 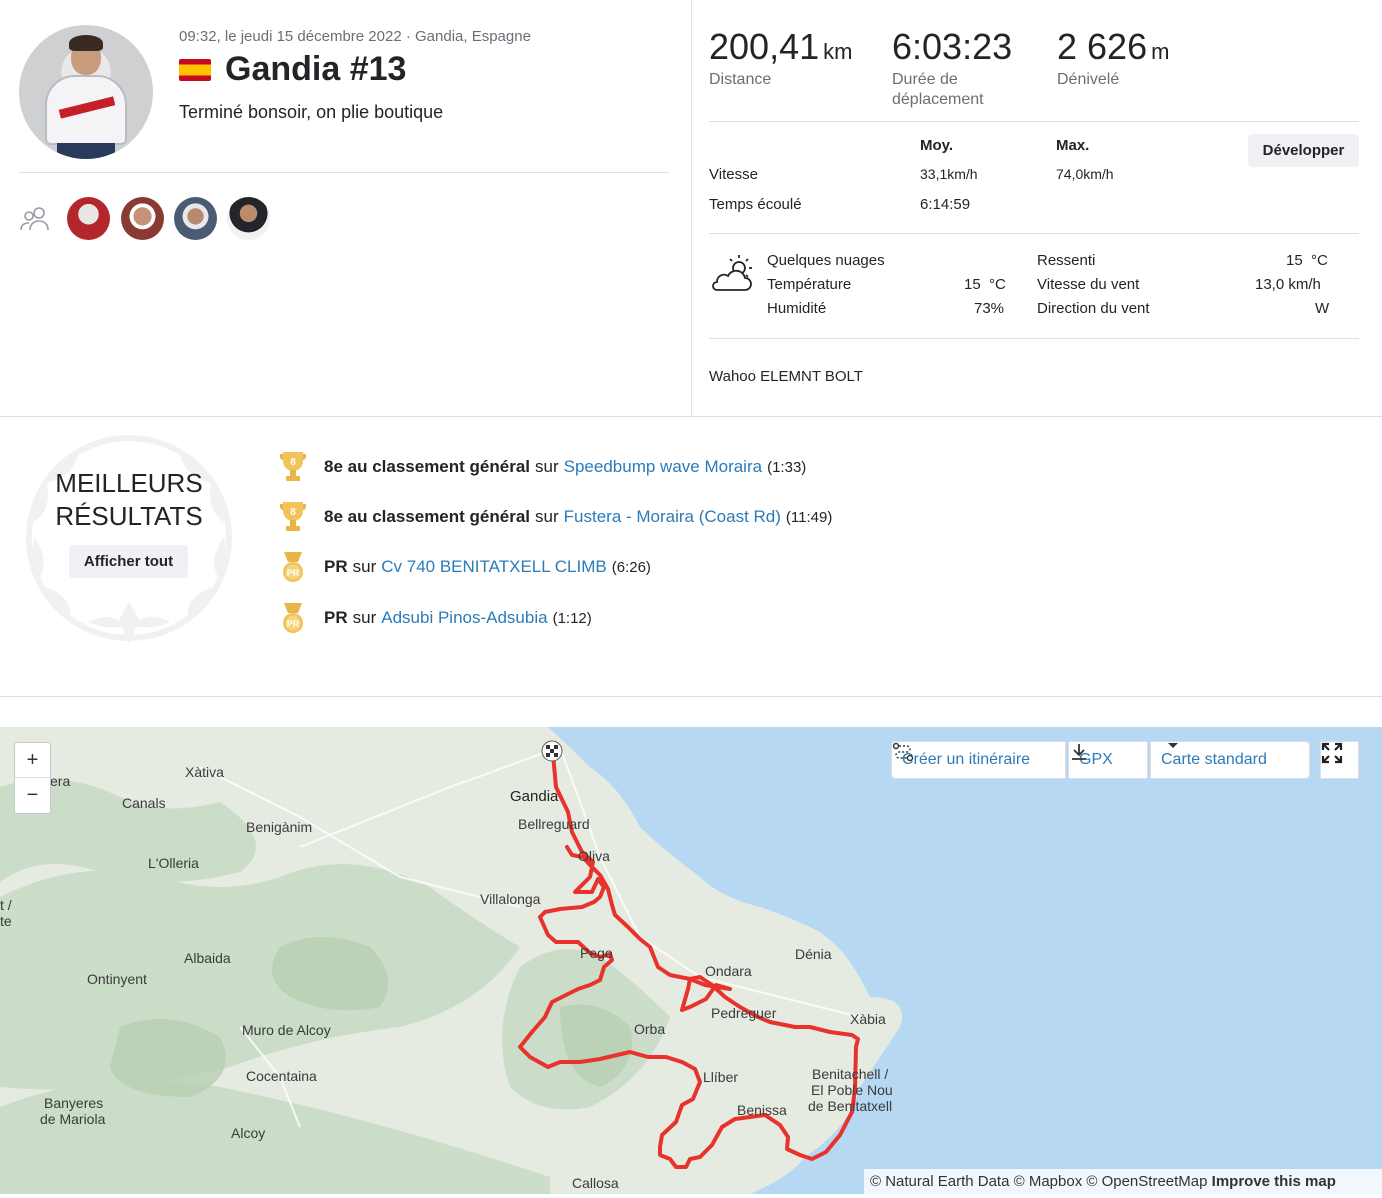 I want to click on row-label-speed: Vitesse, so click(x=733, y=174).